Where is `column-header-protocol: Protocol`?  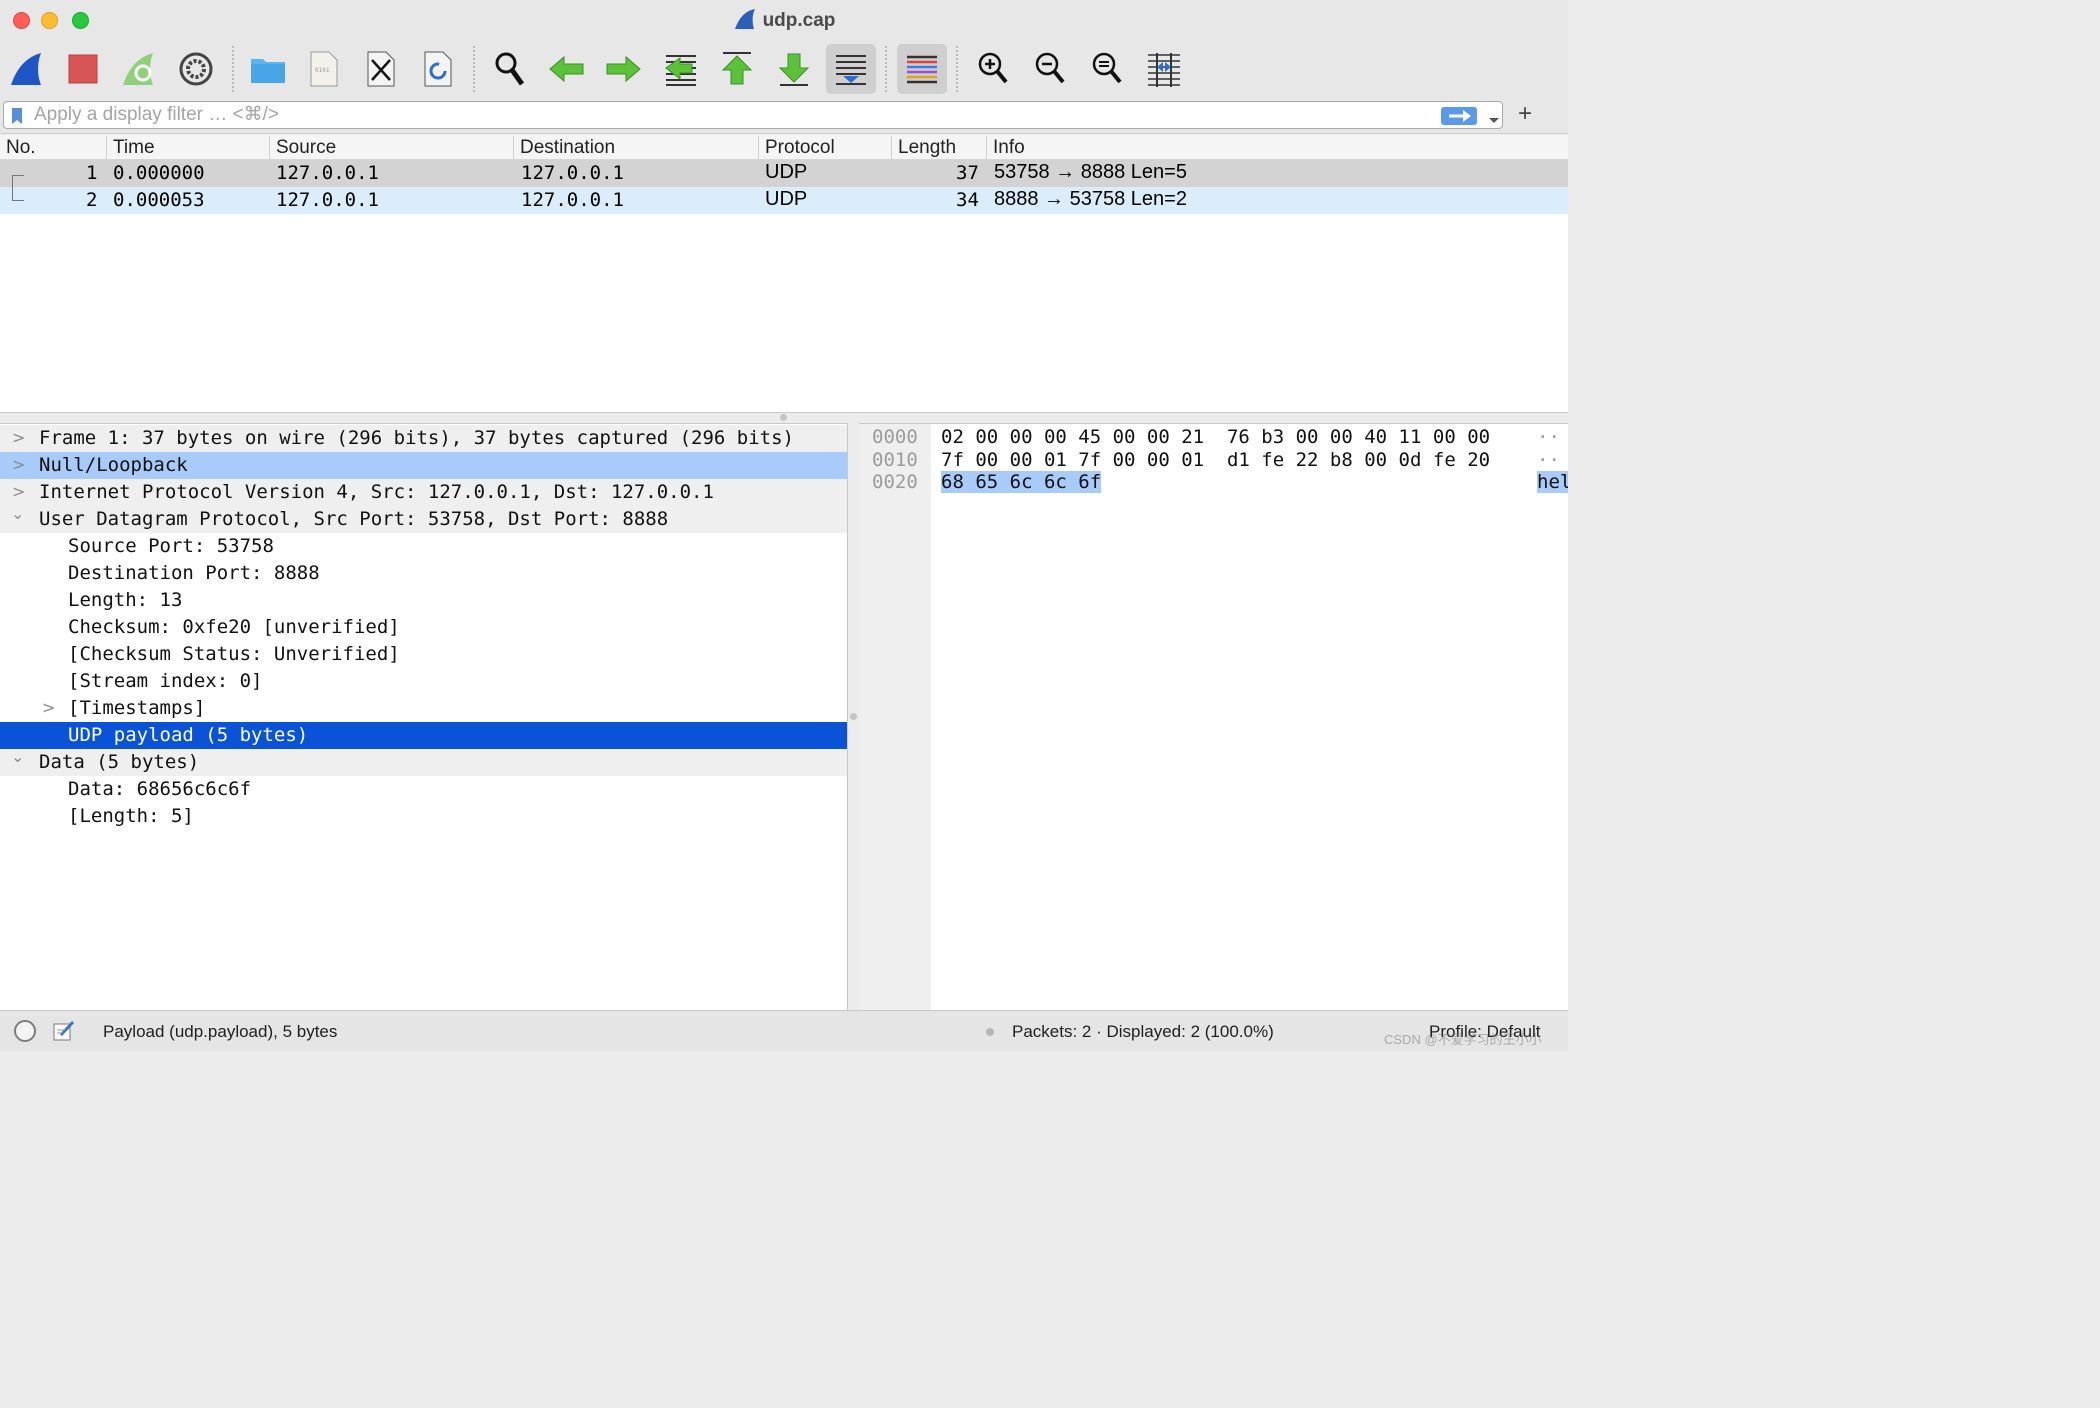
column-header-protocol: Protocol is located at coordinates (824, 147).